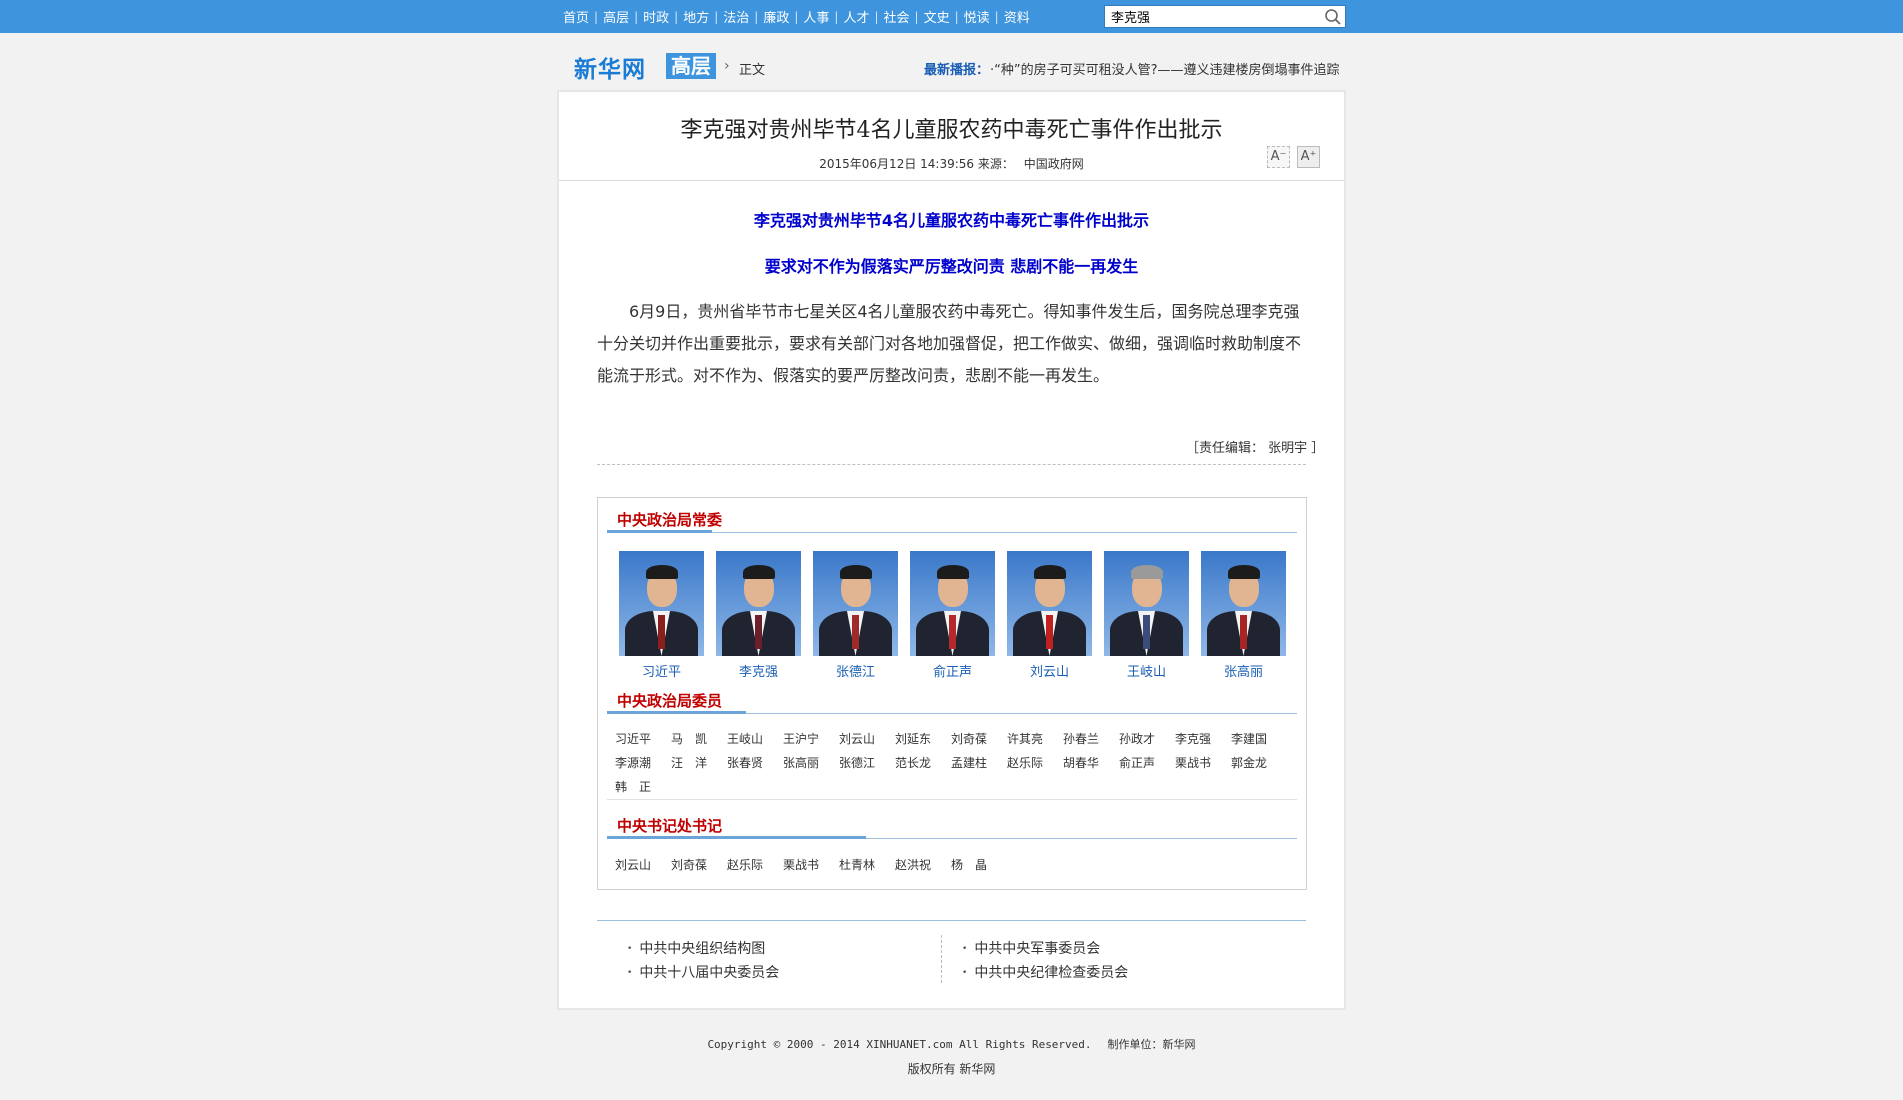 This screenshot has width=1903, height=1100. What do you see at coordinates (755, 762) in the screenshot?
I see `member-name: 张春贤` at bounding box center [755, 762].